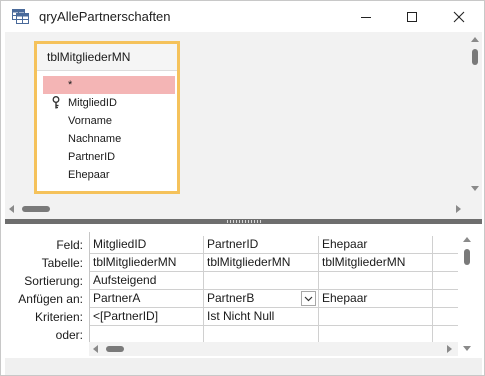  What do you see at coordinates (62, 263) in the screenshot?
I see `row-label-tabelle: Tabelle:` at bounding box center [62, 263].